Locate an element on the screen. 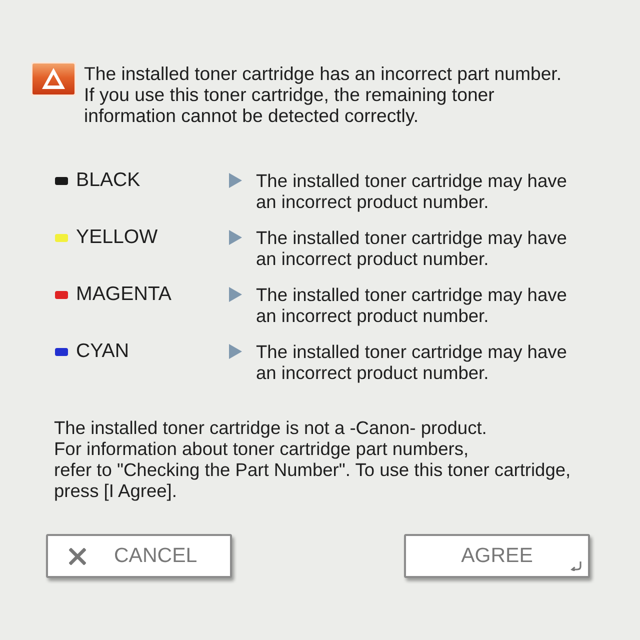 Image resolution: width=640 pixels, height=640 pixels. toner-color-label: CYAN is located at coordinates (102, 351).